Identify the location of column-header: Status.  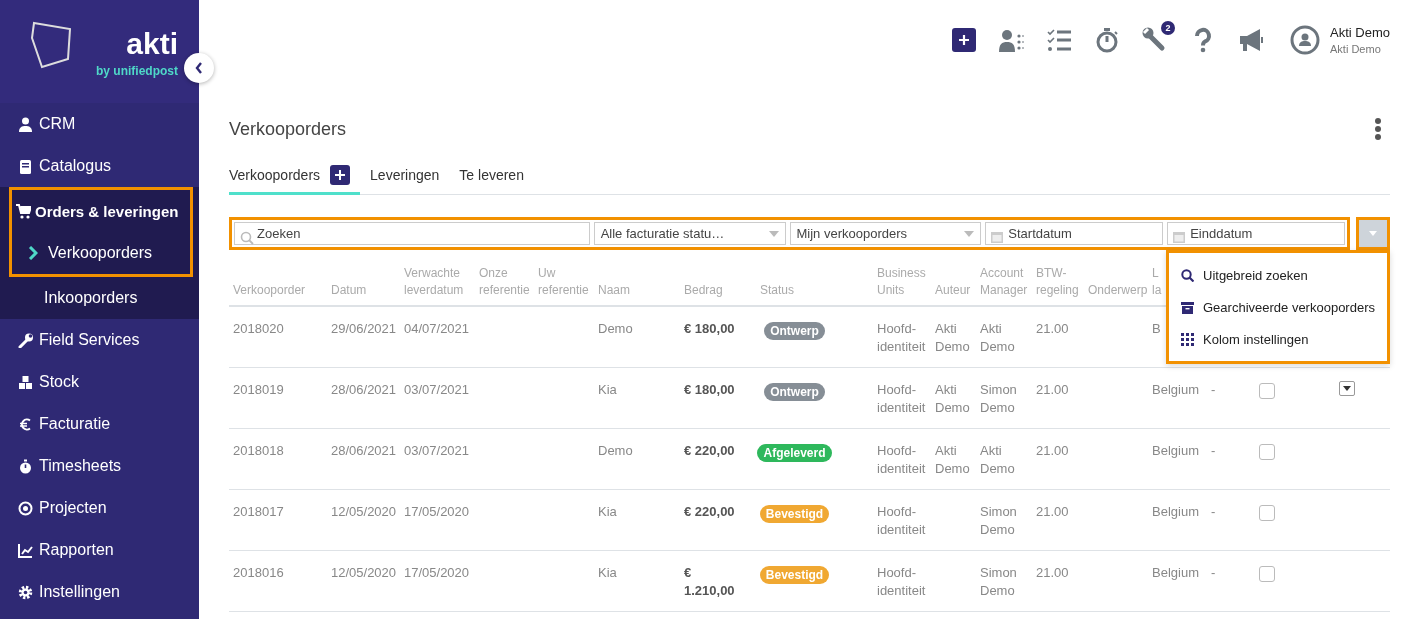
(814, 286).